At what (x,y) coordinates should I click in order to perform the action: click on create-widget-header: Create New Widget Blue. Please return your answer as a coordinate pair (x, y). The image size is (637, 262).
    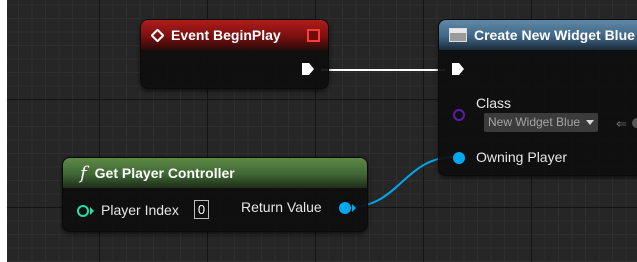
    Looking at the image, I should click on (538, 35).